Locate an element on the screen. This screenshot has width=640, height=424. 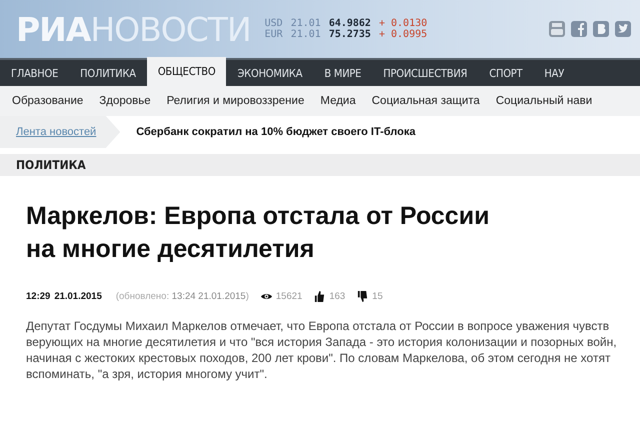
video-icon is located at coordinates (557, 29).